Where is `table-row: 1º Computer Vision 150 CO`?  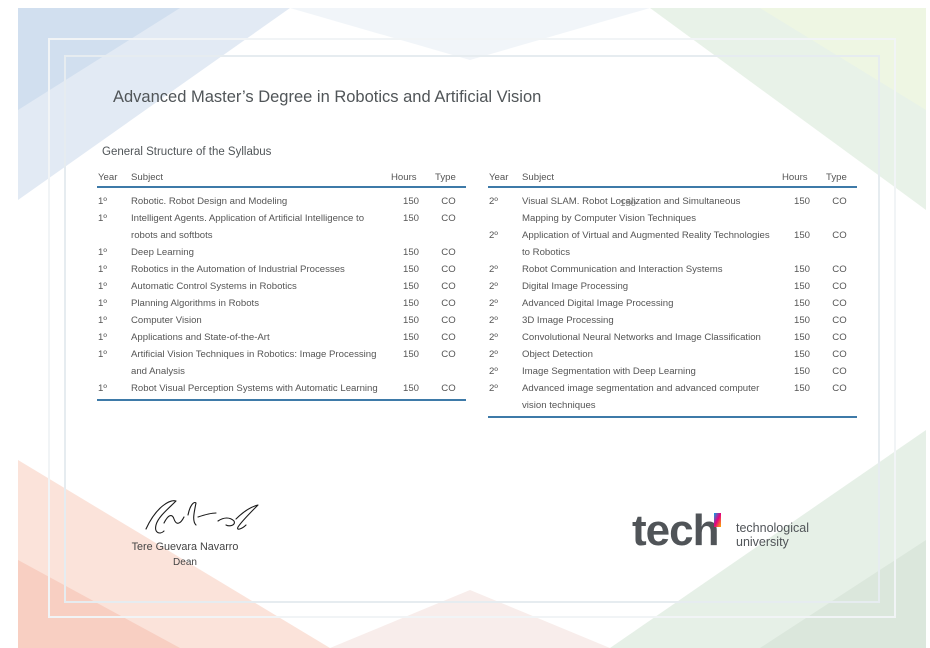
table-row: 1º Computer Vision 150 CO is located at coordinates (281, 320).